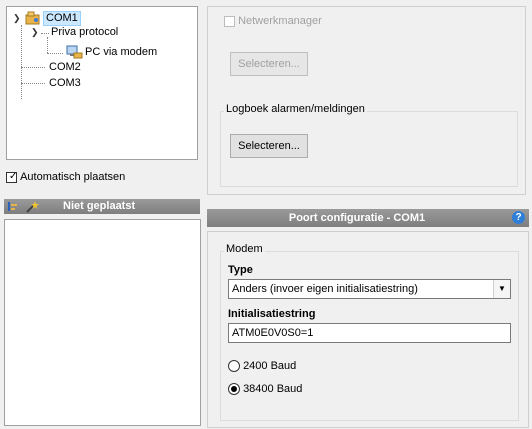 Image resolution: width=532 pixels, height=429 pixels. I want to click on port-config-header: Poort configuratie - COM1 ?, so click(368, 218).